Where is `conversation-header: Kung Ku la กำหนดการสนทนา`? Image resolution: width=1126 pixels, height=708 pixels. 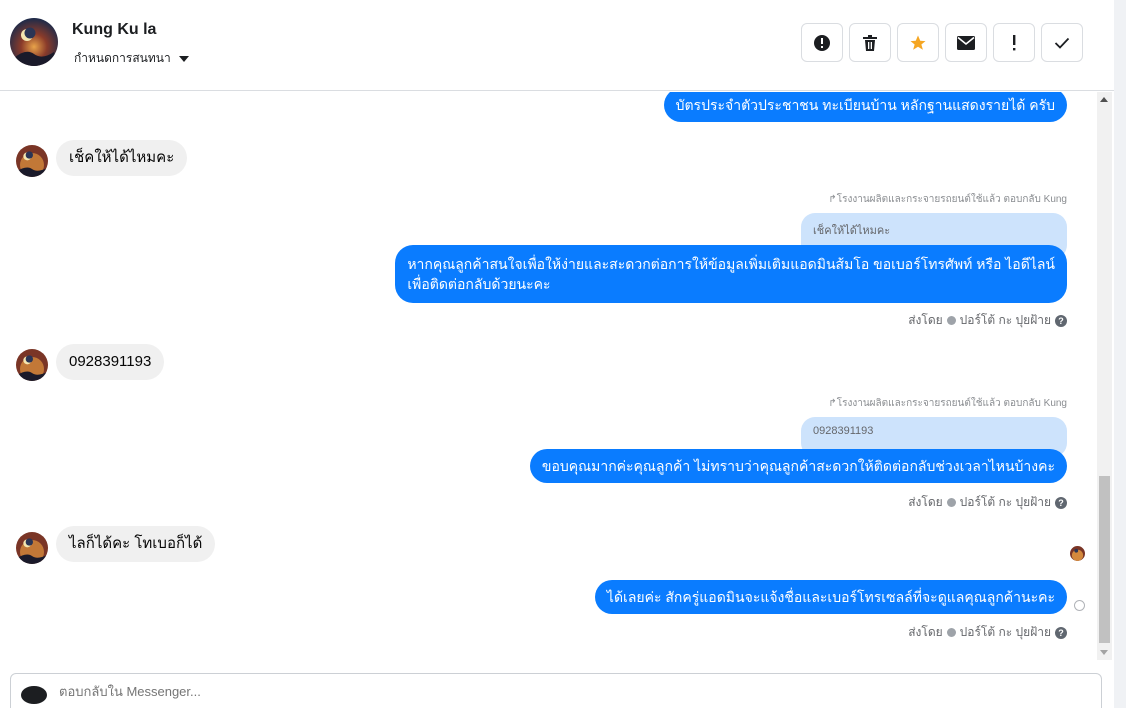 conversation-header: Kung Ku la กำหนดการสนทนา is located at coordinates (557, 45).